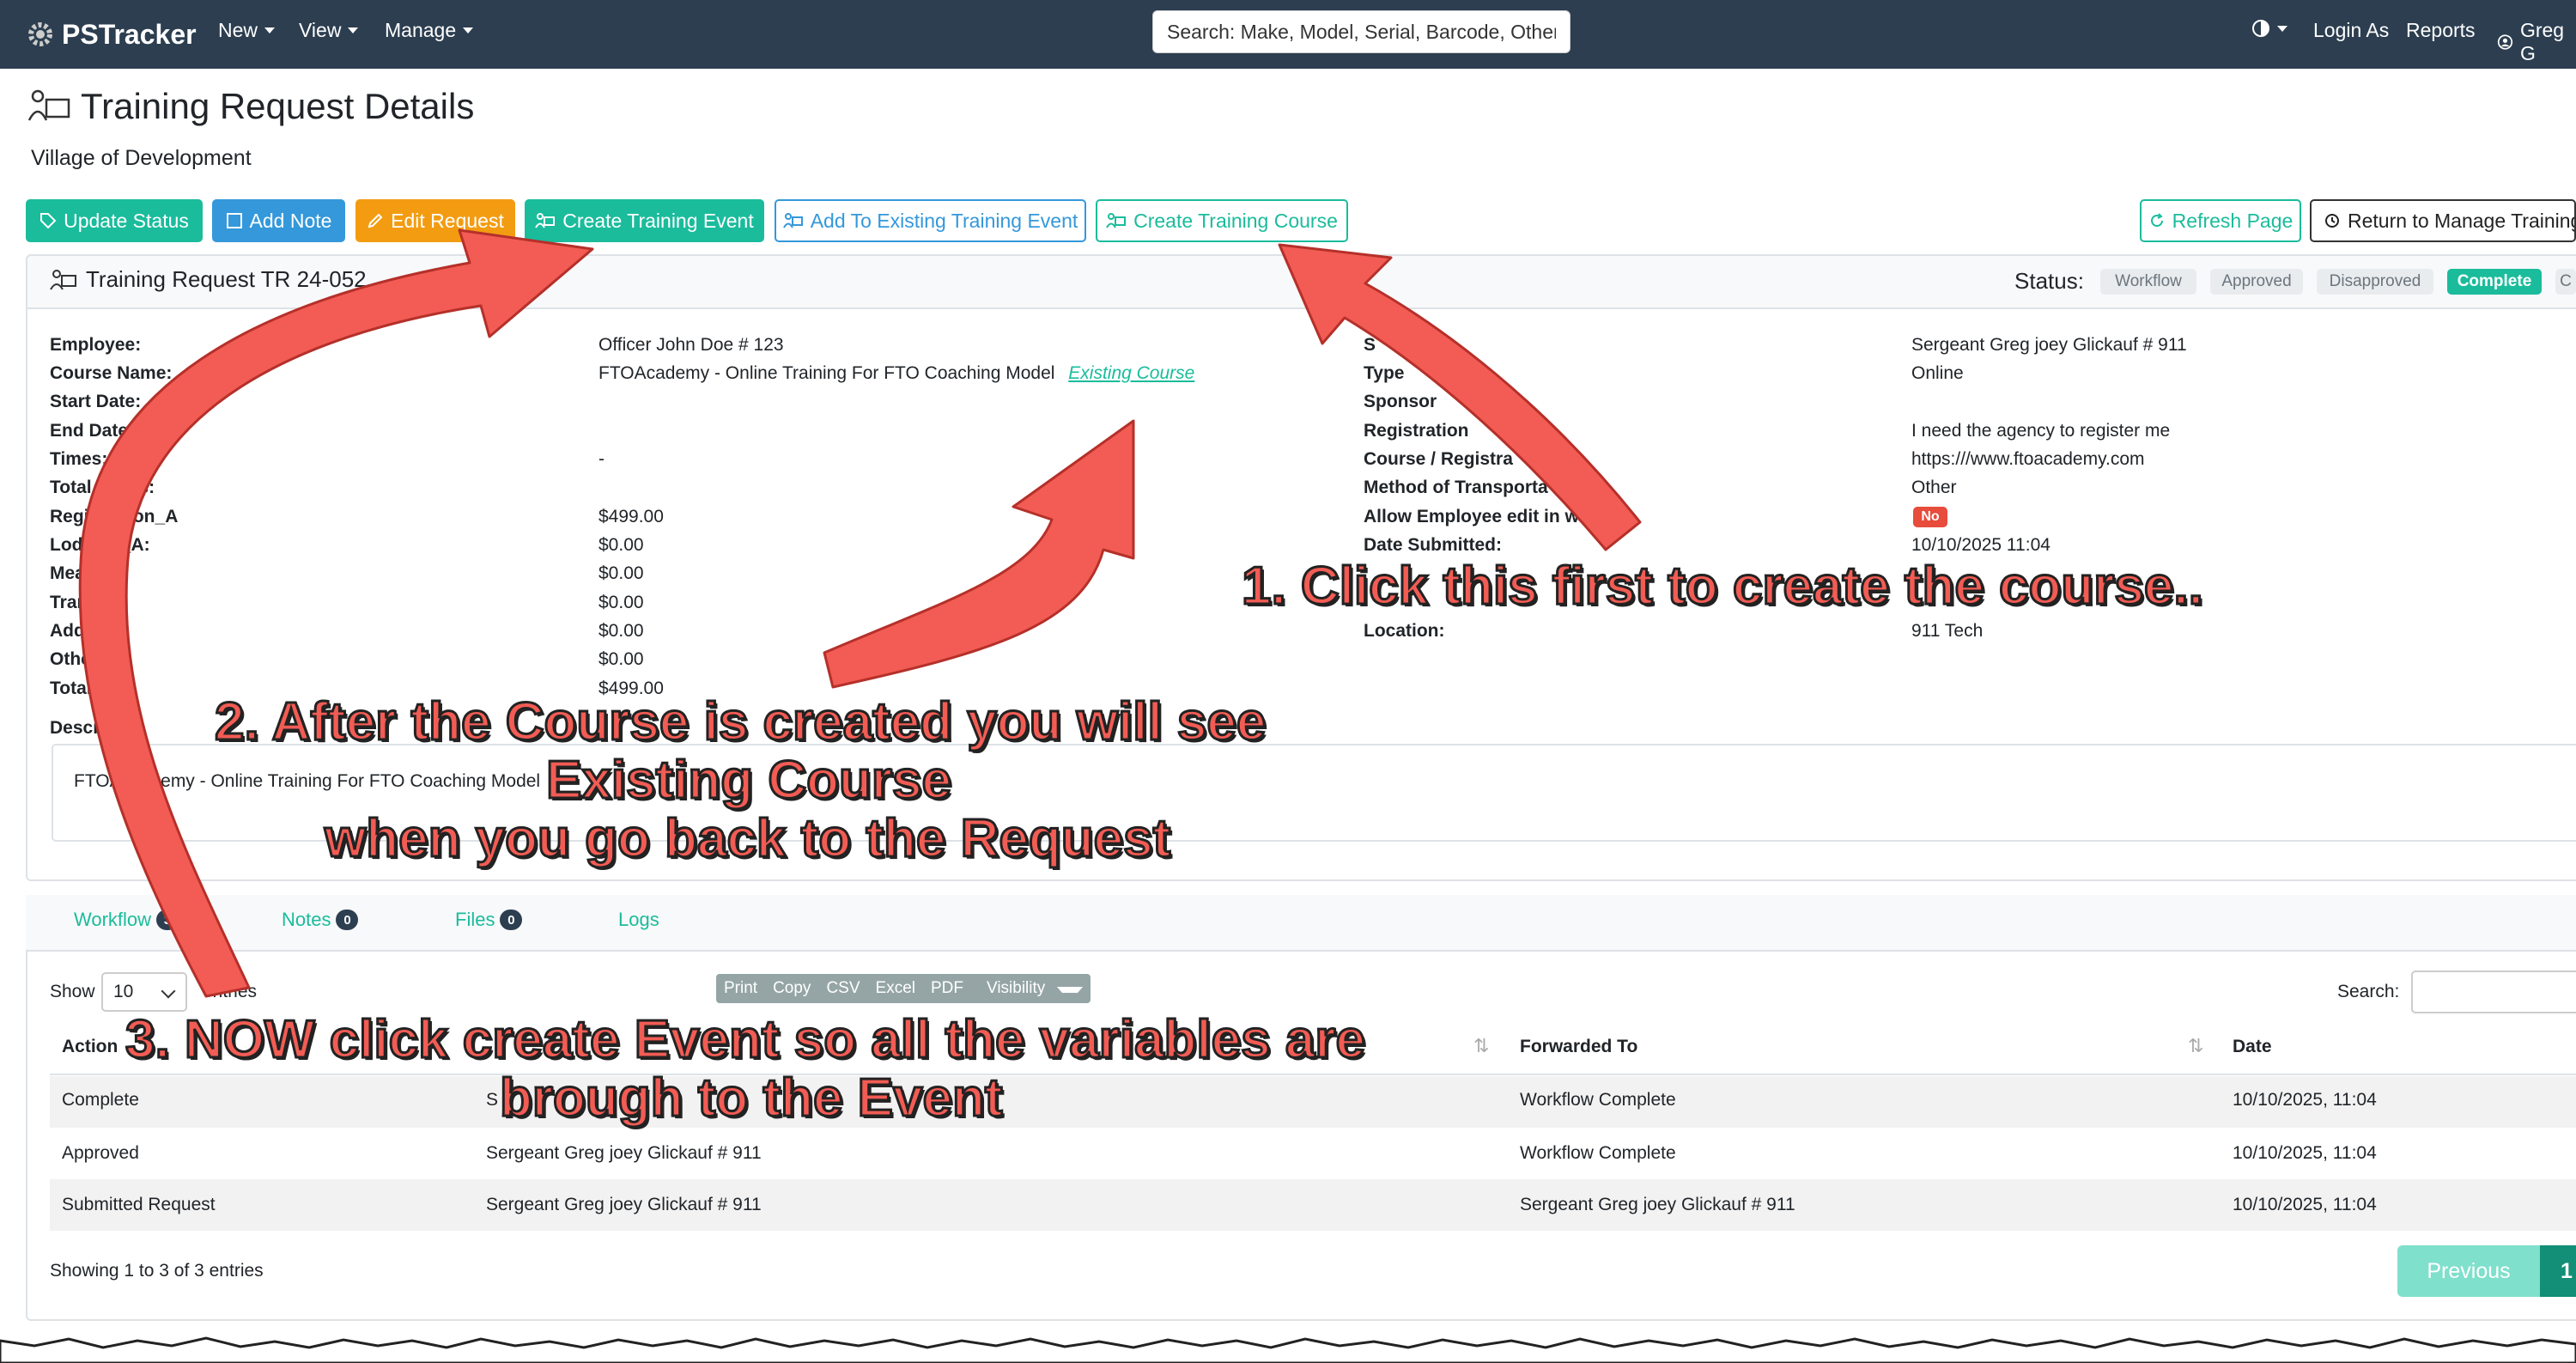  Describe the element at coordinates (475, 919) in the screenshot. I see `tab-files-label: Files` at that location.